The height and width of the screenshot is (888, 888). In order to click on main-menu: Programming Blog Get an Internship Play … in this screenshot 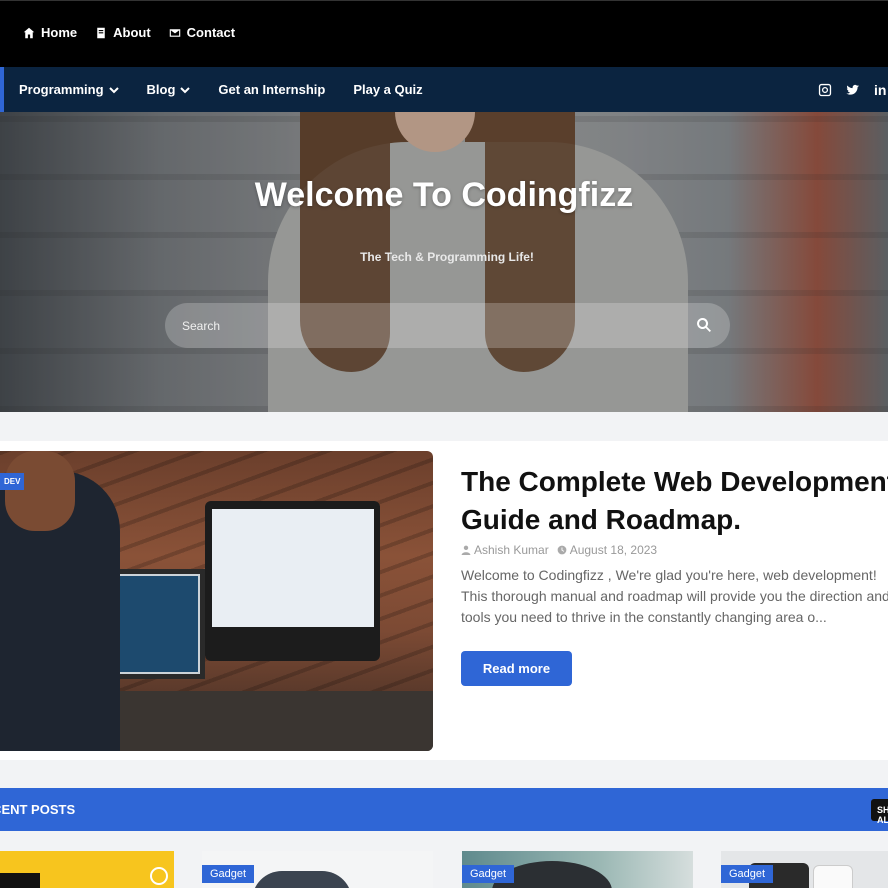, I will do `click(235, 89)`.